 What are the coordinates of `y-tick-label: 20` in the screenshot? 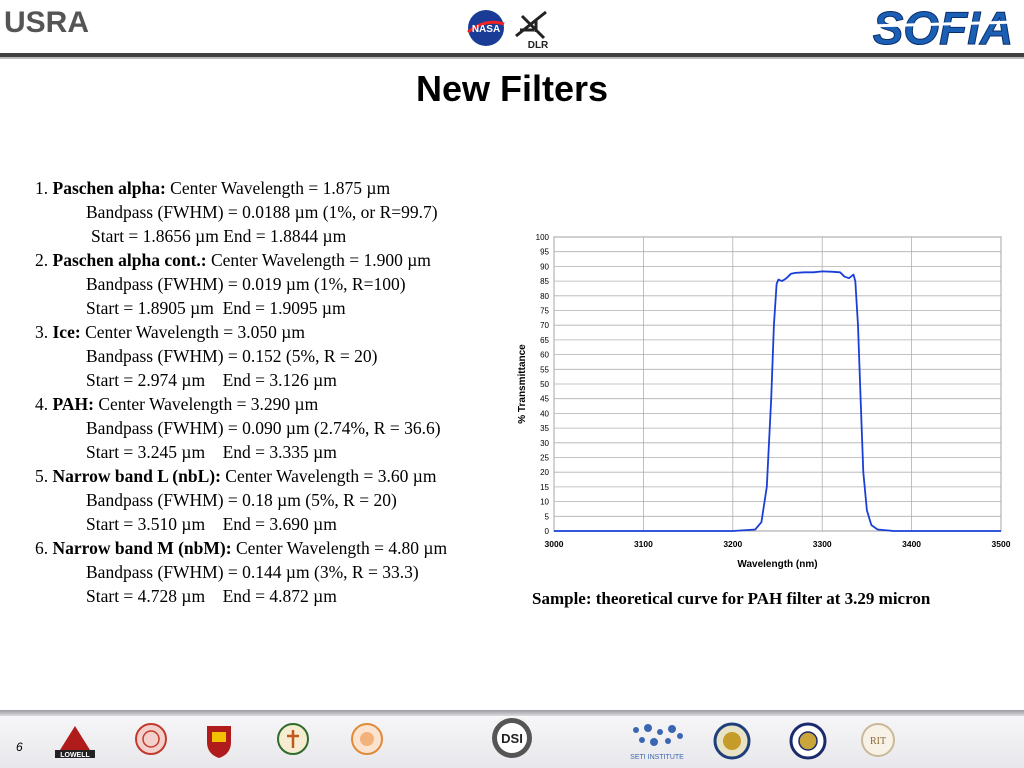 It's located at (544, 472).